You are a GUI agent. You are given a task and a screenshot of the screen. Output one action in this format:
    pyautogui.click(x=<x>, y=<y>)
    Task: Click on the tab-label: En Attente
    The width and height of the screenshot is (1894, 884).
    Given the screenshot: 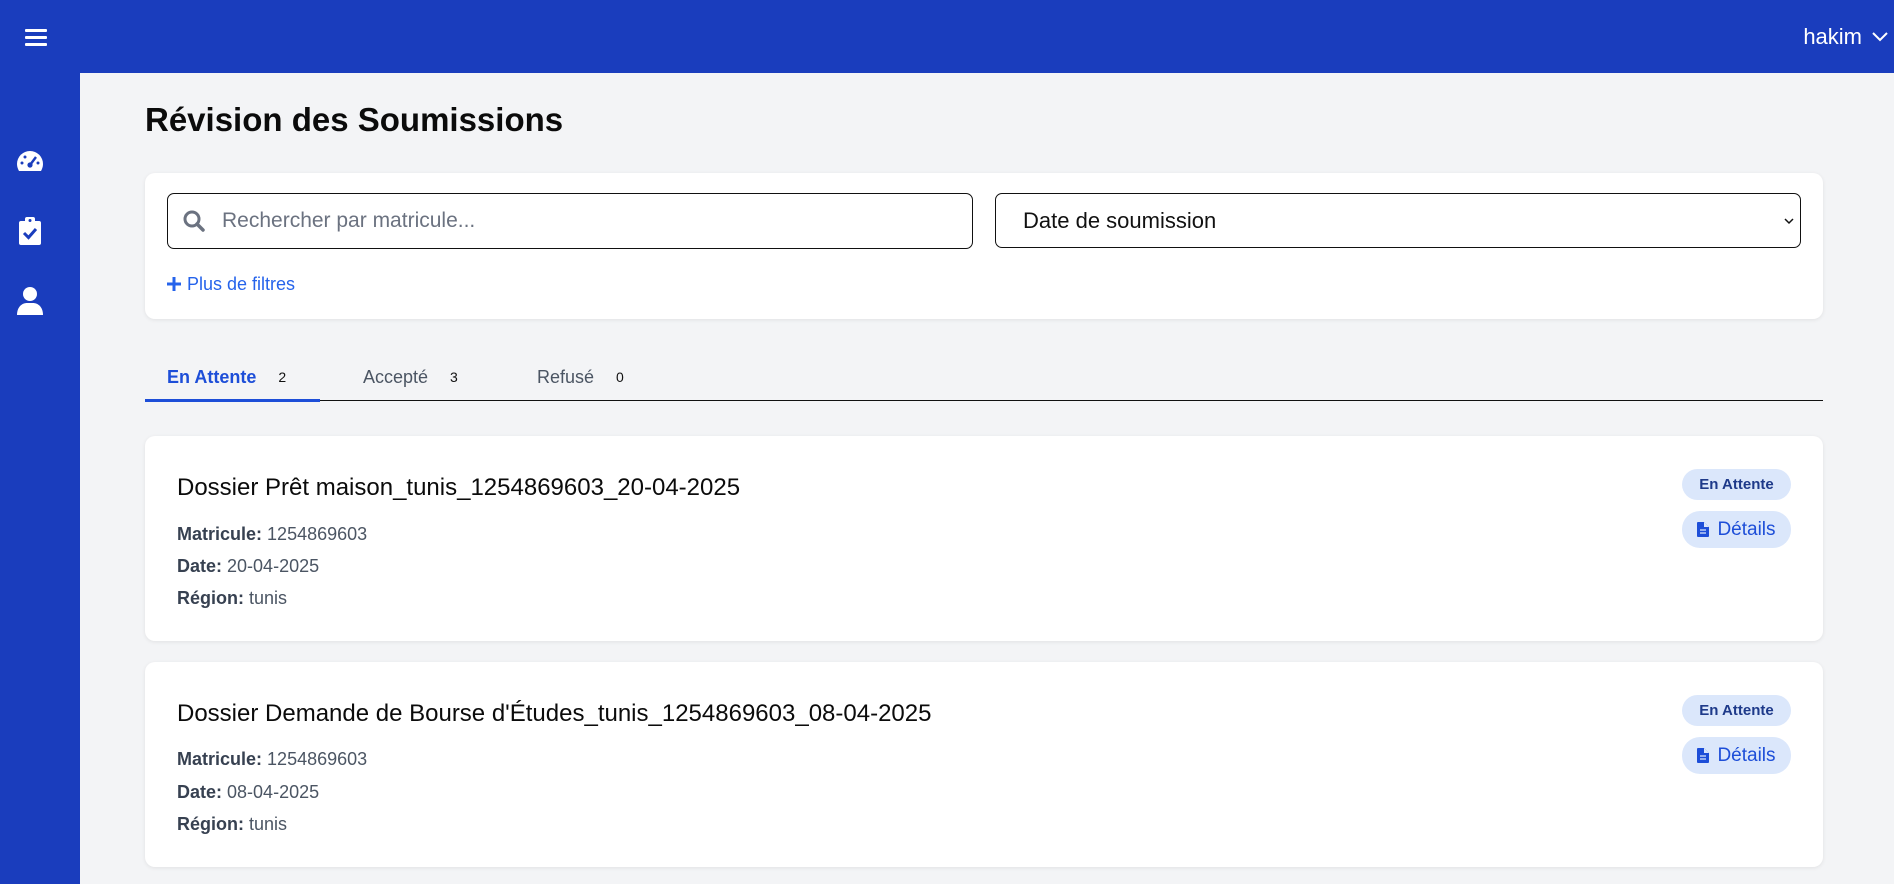 What is the action you would take?
    pyautogui.click(x=212, y=376)
    